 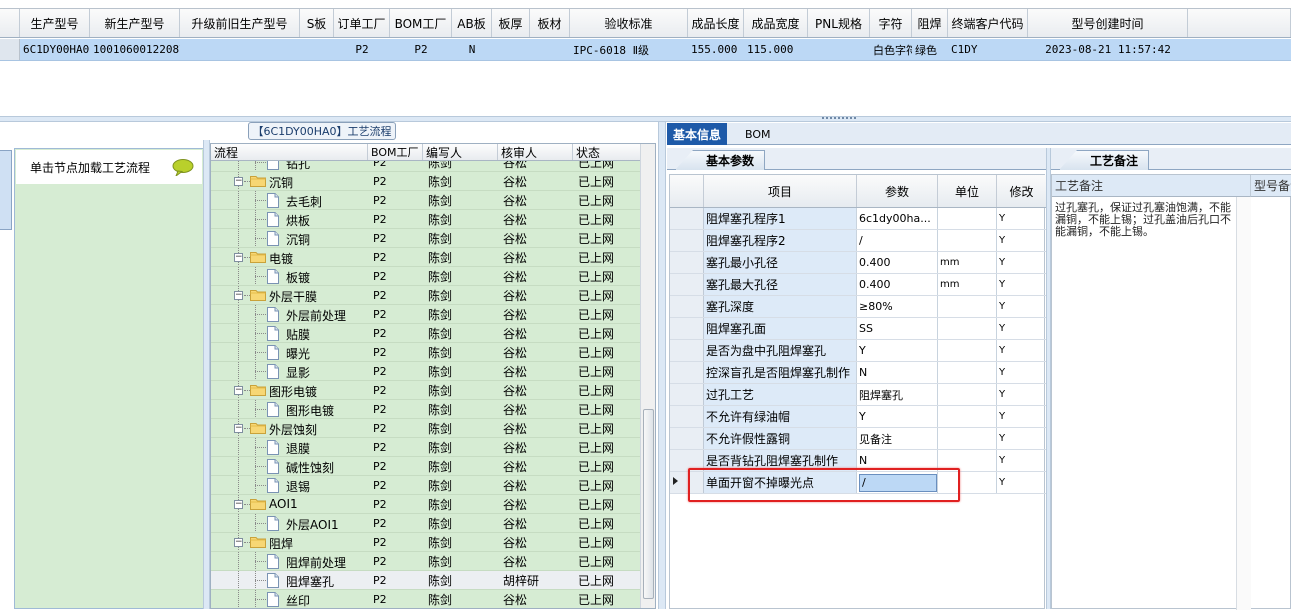 What do you see at coordinates (716, 49) in the screenshot?
I see `model-grid-cell: 155.000` at bounding box center [716, 49].